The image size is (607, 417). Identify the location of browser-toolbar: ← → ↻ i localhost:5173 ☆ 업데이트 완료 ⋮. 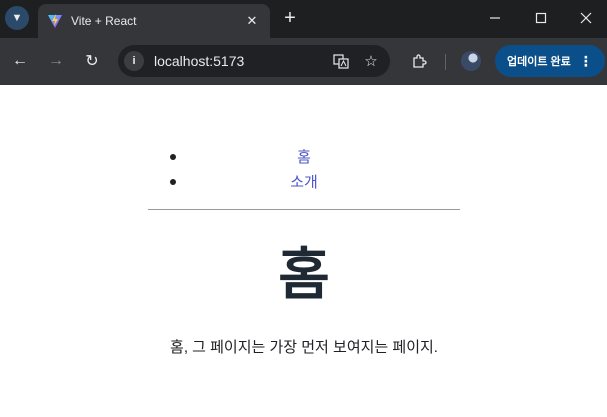
(303, 61).